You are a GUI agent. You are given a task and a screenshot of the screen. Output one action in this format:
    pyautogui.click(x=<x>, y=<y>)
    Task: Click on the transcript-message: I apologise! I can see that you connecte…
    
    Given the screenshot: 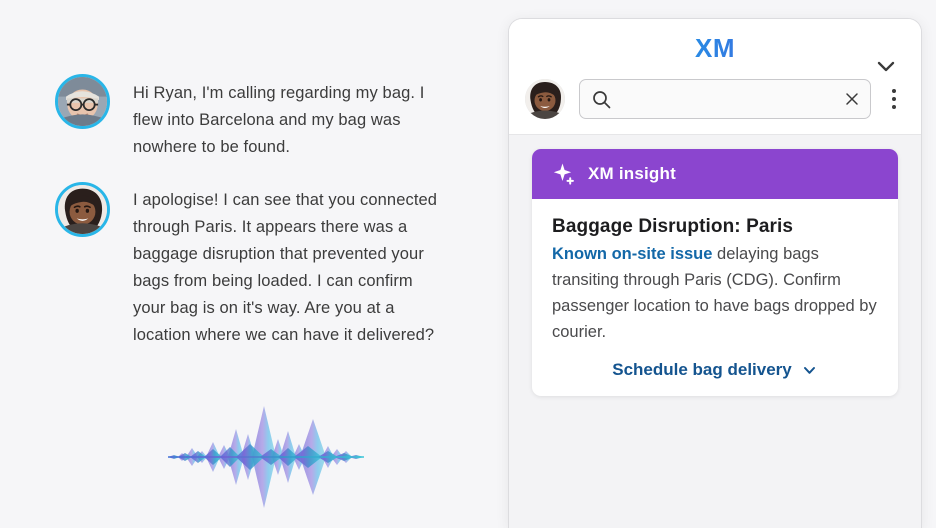 What is the action you would take?
    pyautogui.click(x=246, y=265)
    